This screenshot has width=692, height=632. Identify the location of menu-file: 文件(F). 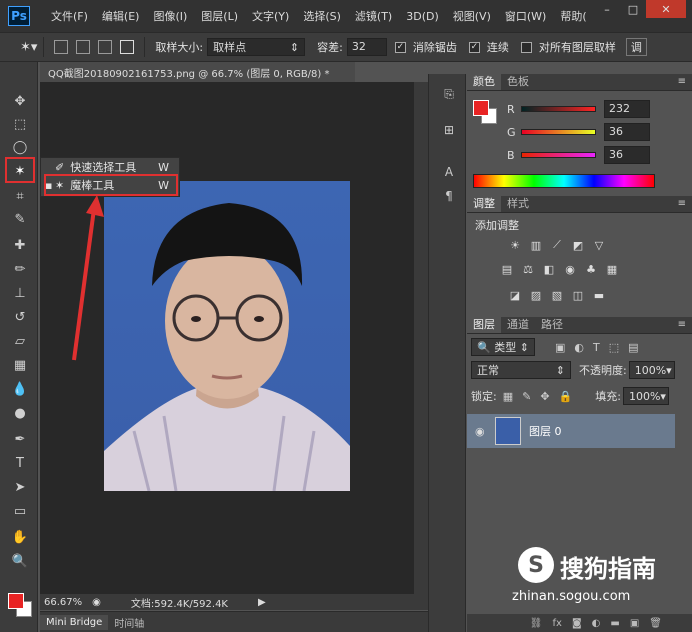
(69, 16).